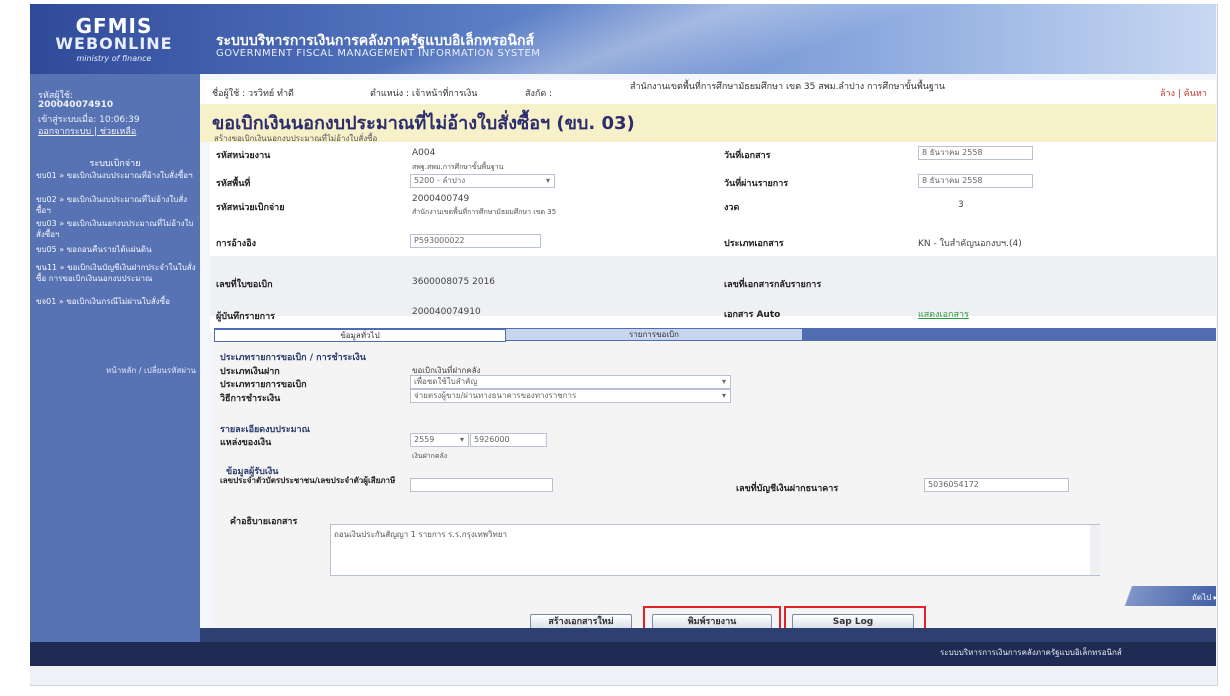  What do you see at coordinates (539, 94) in the screenshot?
I see `info-unit: สังกัด :` at bounding box center [539, 94].